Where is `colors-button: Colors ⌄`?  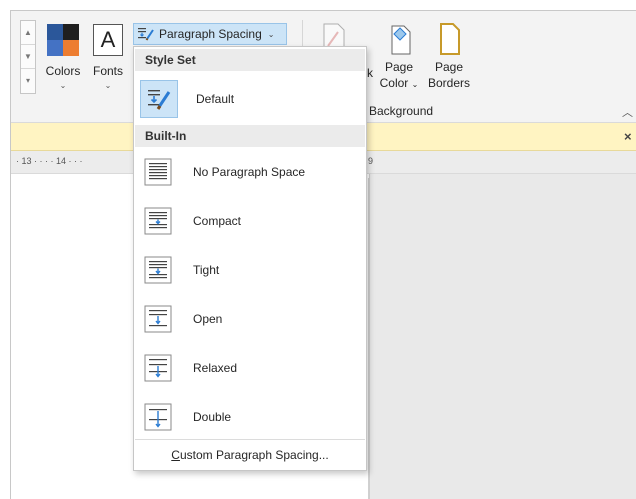 colors-button: Colors ⌄ is located at coordinates (63, 60).